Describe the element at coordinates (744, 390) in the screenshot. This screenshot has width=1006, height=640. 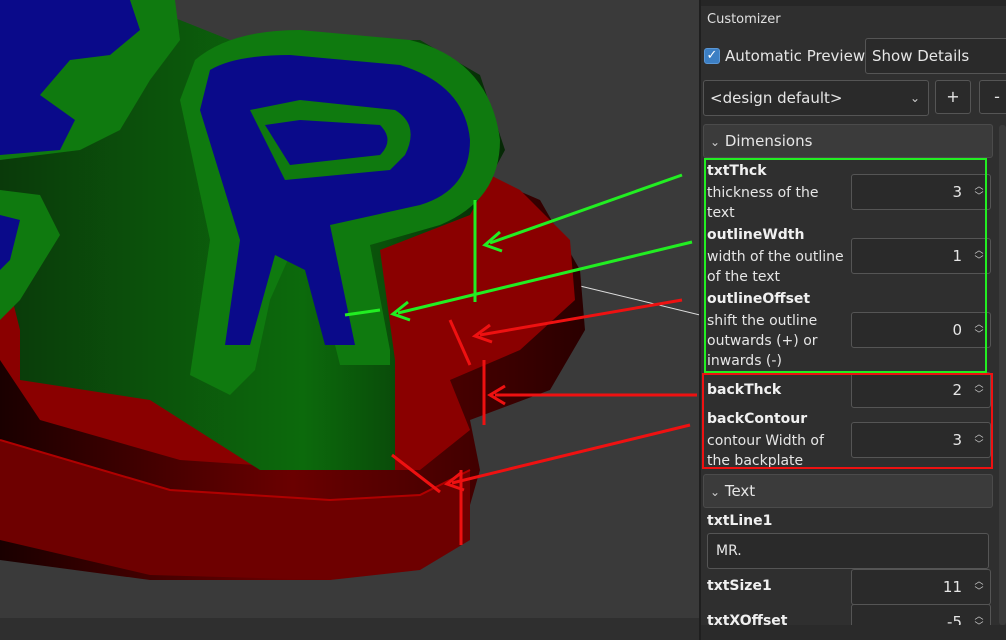
I see `param-backThck-name: backThck` at that location.